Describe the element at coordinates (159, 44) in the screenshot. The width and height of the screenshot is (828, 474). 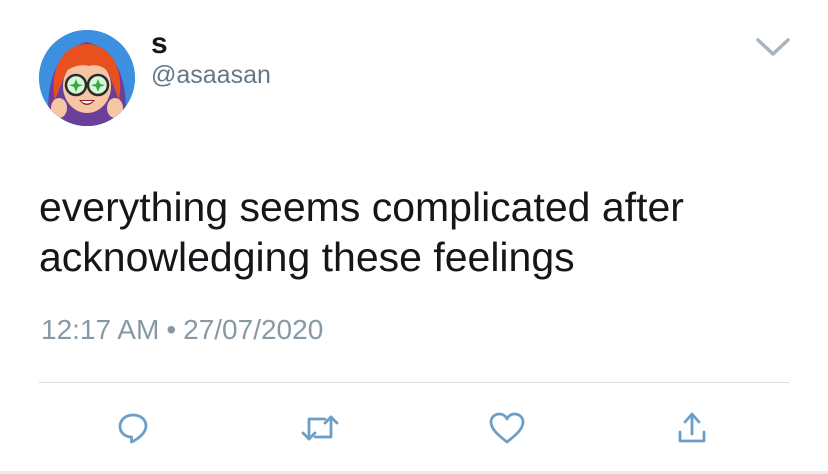
I see `display-name: s` at that location.